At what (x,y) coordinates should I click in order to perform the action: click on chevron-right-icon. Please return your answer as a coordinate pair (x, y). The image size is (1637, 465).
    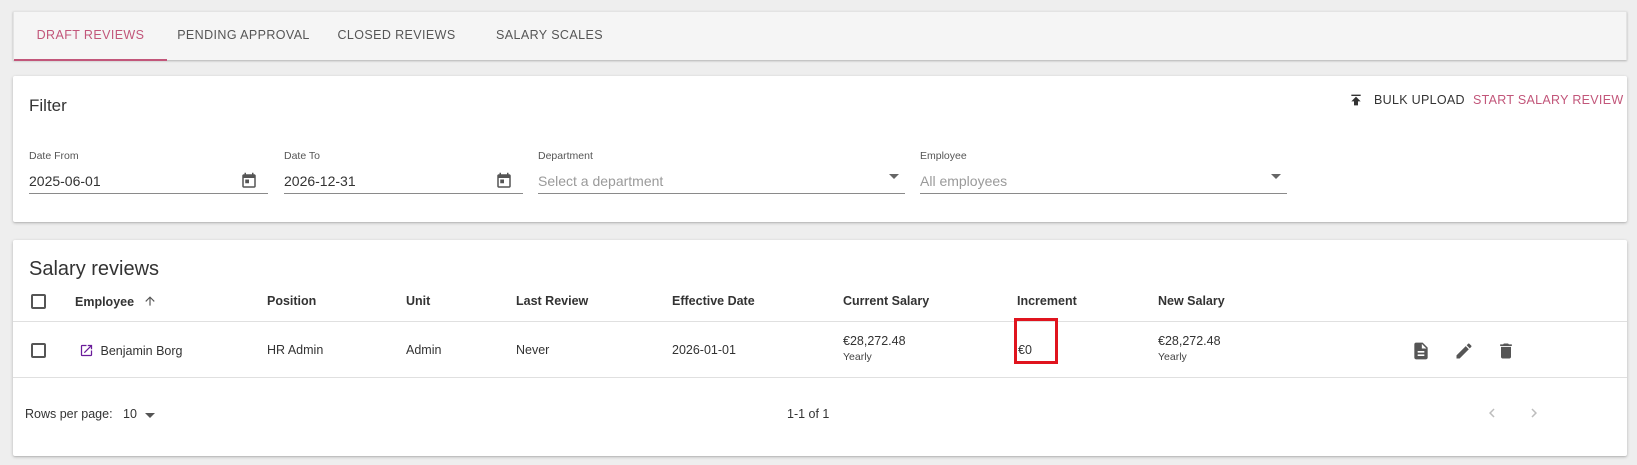
    Looking at the image, I should click on (1534, 413).